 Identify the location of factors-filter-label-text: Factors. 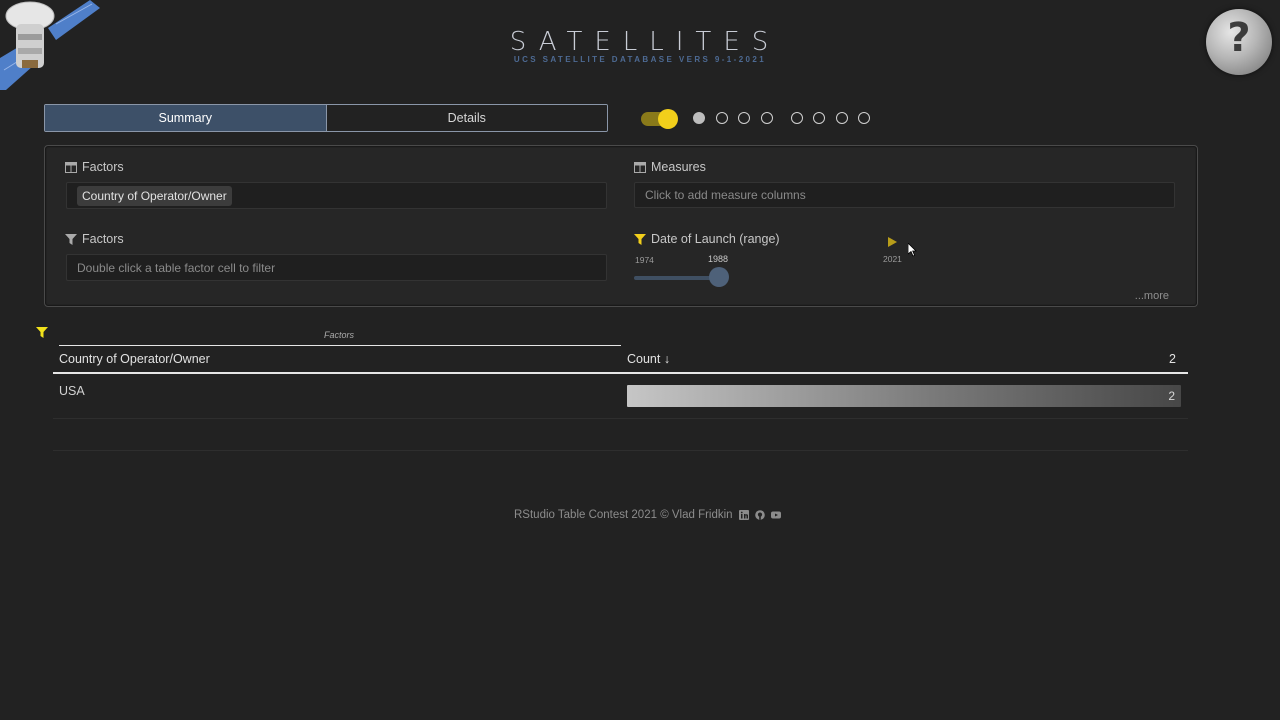
(103, 239).